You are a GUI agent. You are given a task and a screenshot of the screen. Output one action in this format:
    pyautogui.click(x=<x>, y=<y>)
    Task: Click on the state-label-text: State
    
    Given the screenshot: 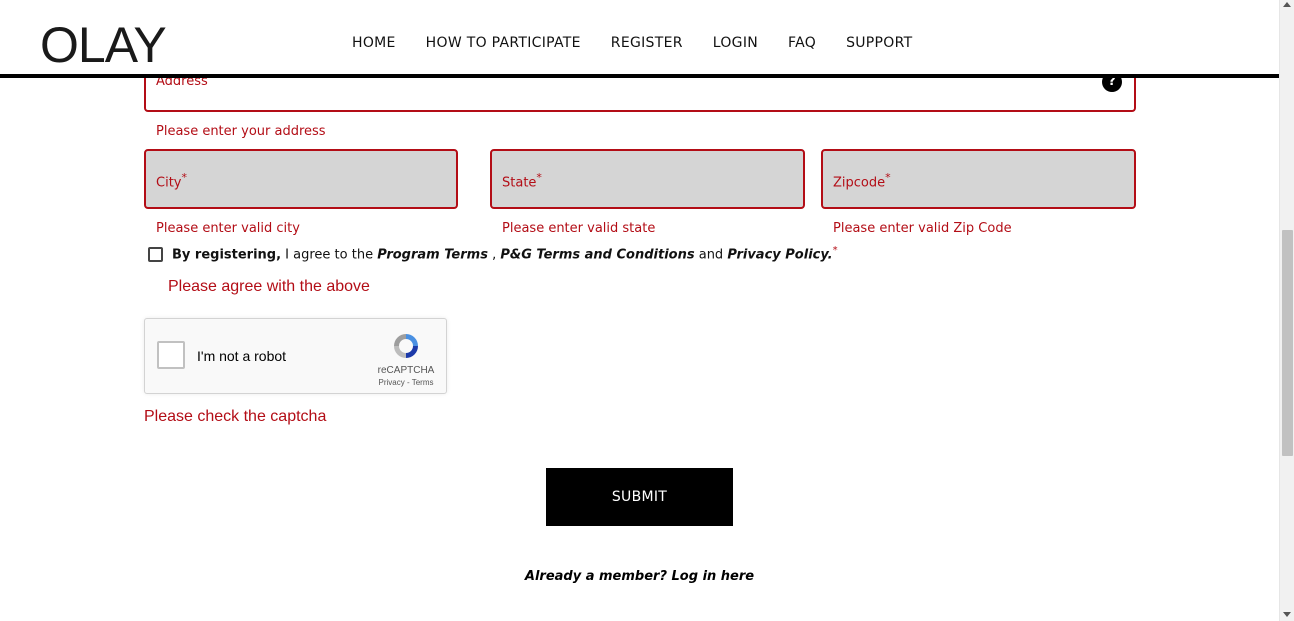 What is the action you would take?
    pyautogui.click(x=519, y=183)
    